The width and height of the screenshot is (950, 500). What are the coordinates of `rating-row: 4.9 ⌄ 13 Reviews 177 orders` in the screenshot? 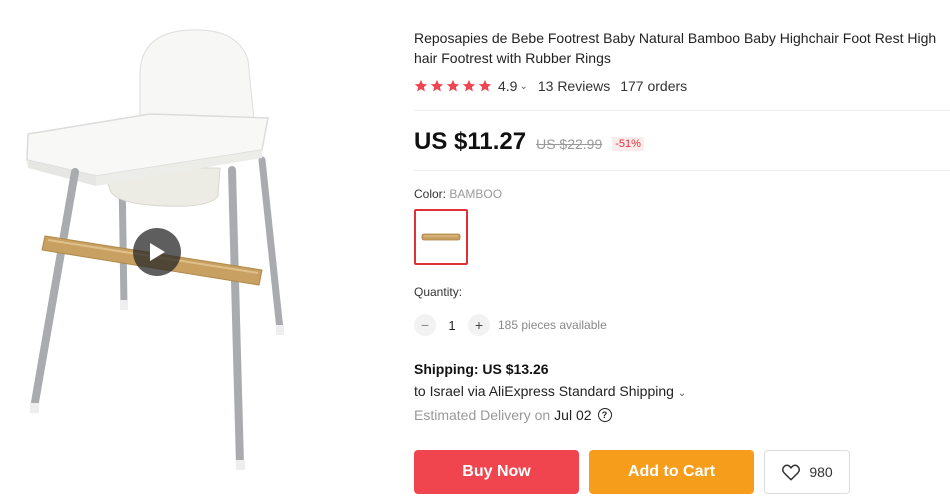 It's located at (550, 86).